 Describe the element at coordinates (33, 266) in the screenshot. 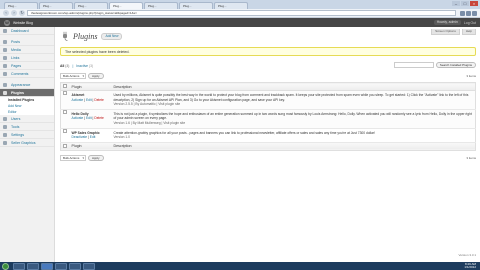

I see `media-player-icon` at that location.